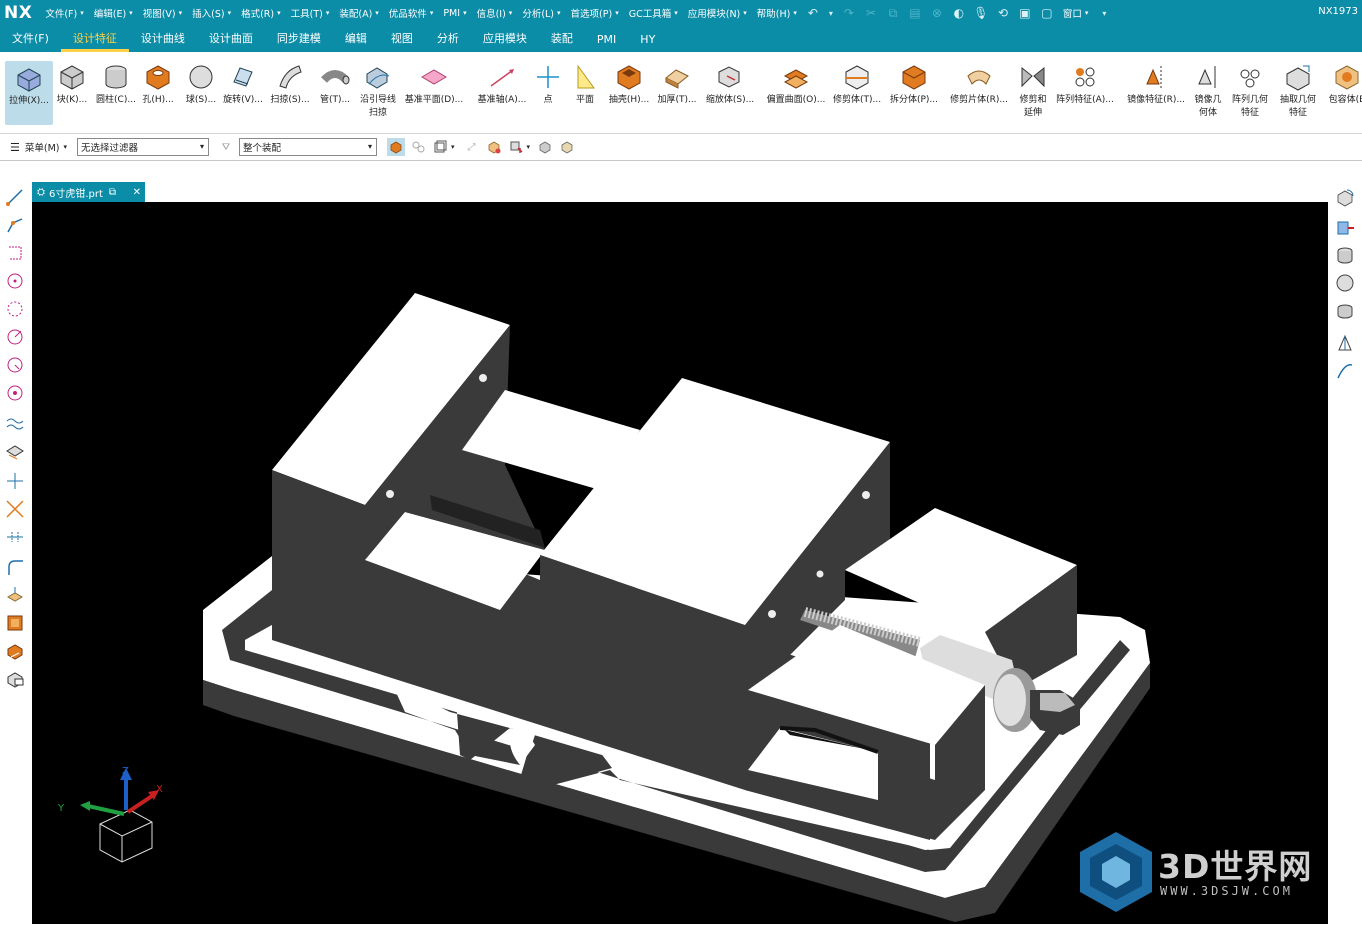 The image size is (1362, 926). I want to click on ribbon-command: 修剪和 延伸, so click(1033, 90).